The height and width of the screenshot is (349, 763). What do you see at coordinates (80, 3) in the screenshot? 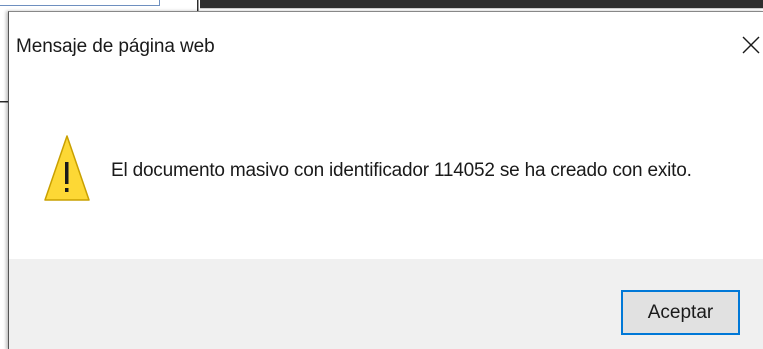
I see `background-input` at bounding box center [80, 3].